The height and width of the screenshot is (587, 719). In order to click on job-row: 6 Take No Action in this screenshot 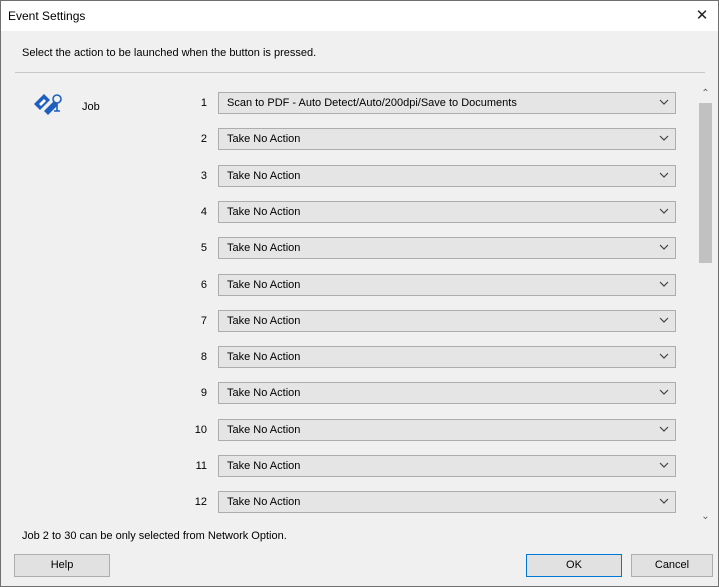, I will do `click(359, 285)`.